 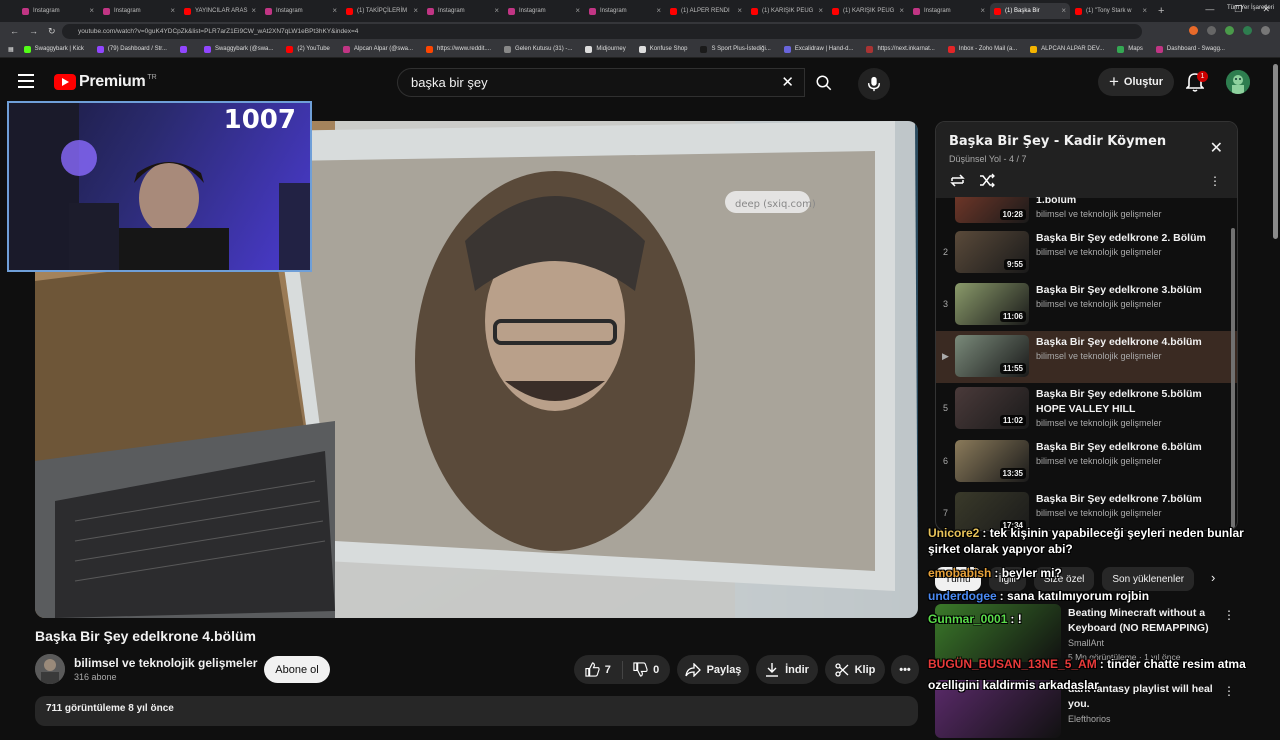 What do you see at coordinates (382, 11) in the screenshot?
I see `browser-tab: (1) TAKİPÇİLERİM ×` at bounding box center [382, 11].